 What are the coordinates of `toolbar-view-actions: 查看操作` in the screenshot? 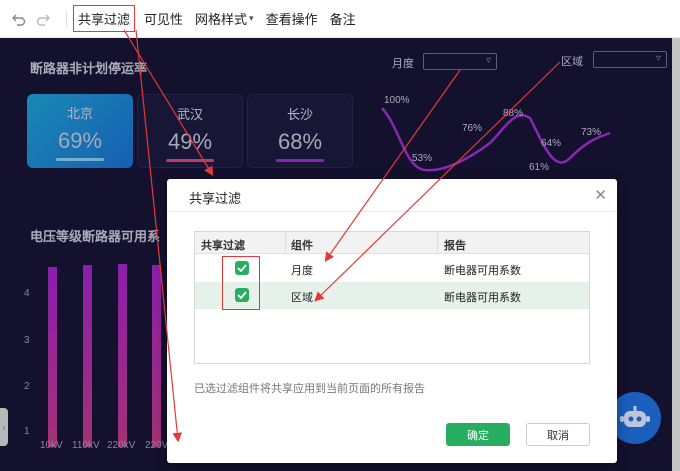 It's located at (292, 18).